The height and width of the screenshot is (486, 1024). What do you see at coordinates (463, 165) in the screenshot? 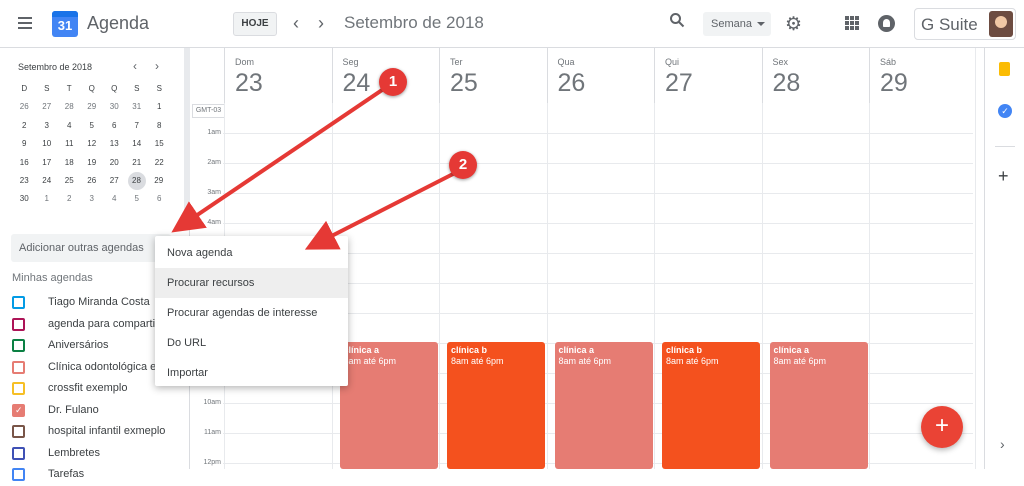
I see `annotation-badge-2: 2` at bounding box center [463, 165].